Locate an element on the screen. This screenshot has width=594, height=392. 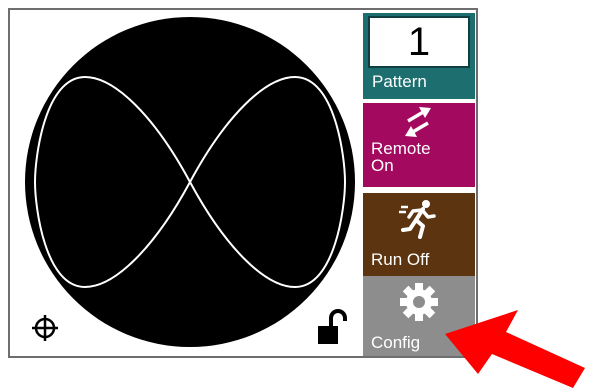
pattern-label: Pattern is located at coordinates (399, 81).